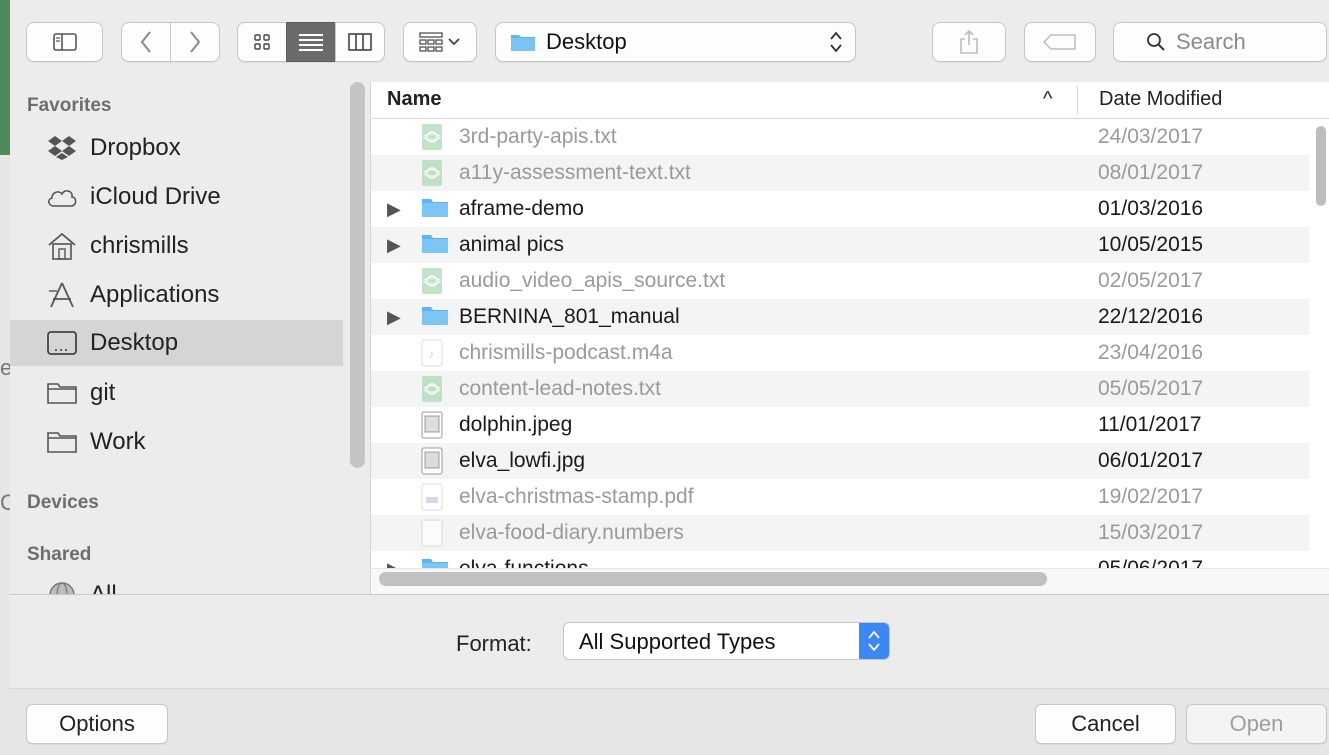 The height and width of the screenshot is (755, 1329). Describe the element at coordinates (357, 275) in the screenshot. I see `sidebar-scrollbar` at that location.